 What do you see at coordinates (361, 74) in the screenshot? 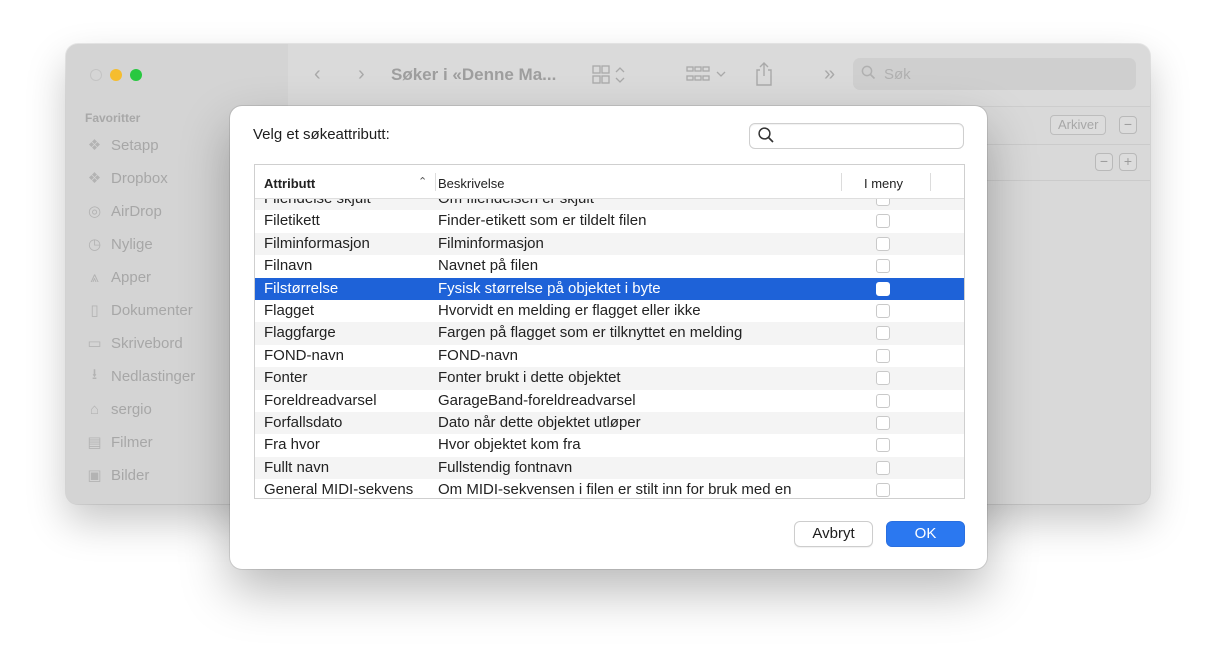
I see `forward-icon: ›` at bounding box center [361, 74].